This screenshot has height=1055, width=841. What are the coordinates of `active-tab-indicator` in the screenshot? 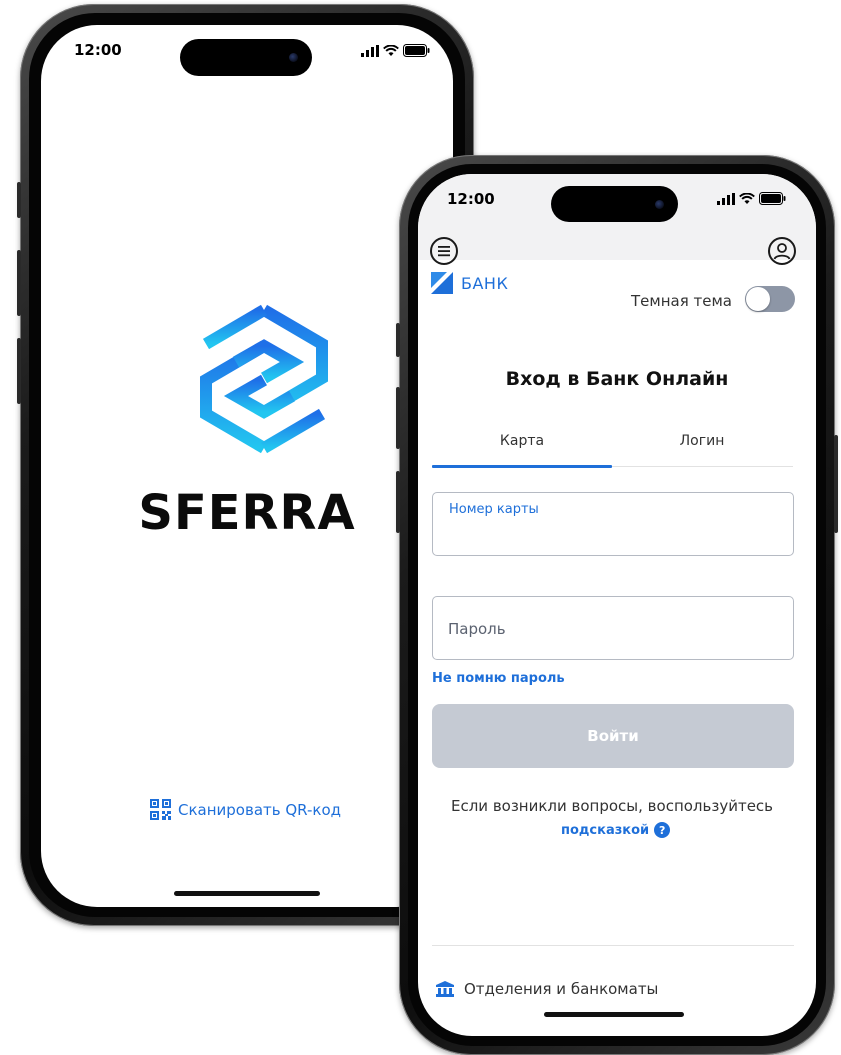 It's located at (522, 466).